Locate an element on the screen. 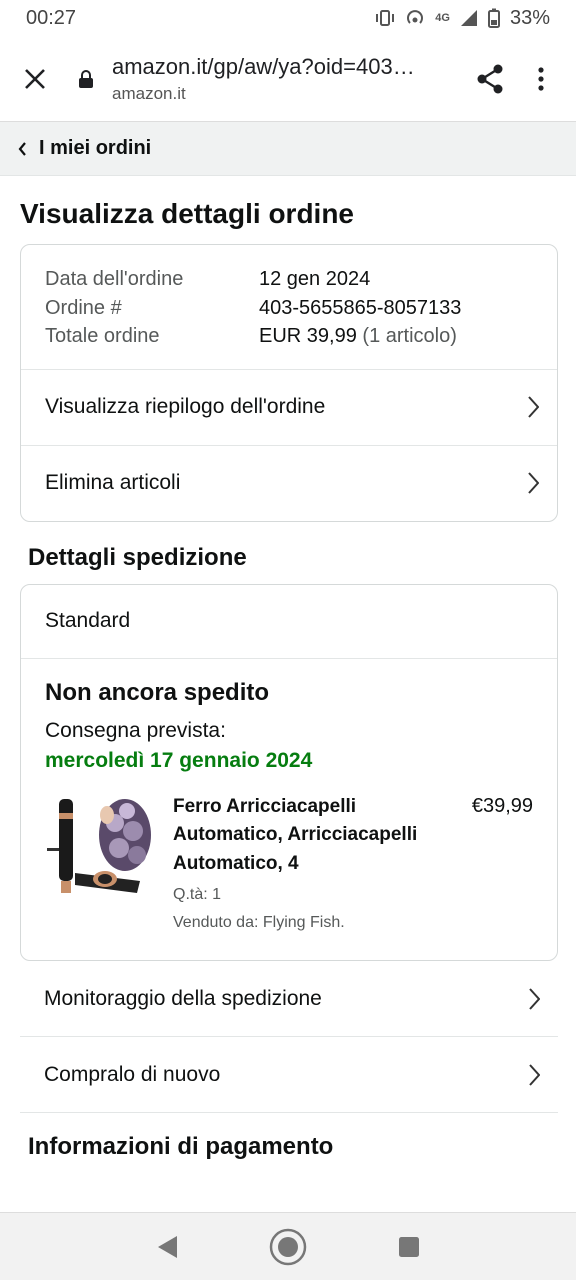  track-shipment-link: Monitoraggio della spedizione is located at coordinates (289, 999).